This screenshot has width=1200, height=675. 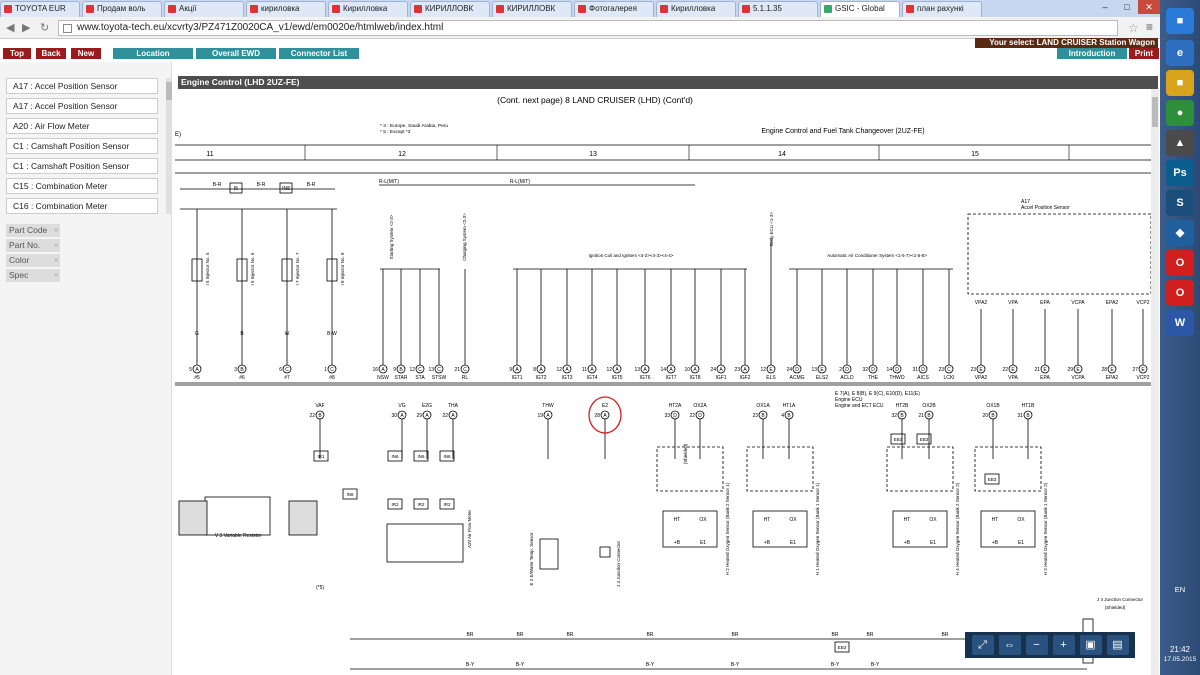 What do you see at coordinates (993, 406) in the screenshot?
I see `ecu-pin-name: OX1B` at bounding box center [993, 406].